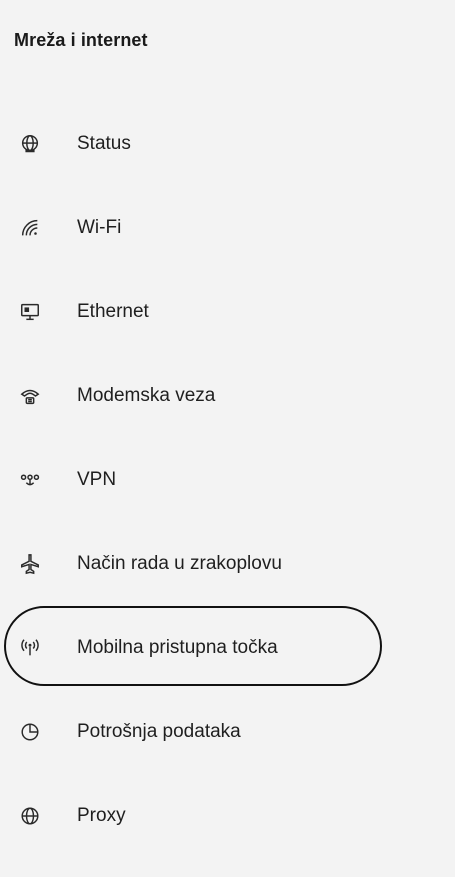 The width and height of the screenshot is (455, 877). I want to click on nav-item-label: Ethernet, so click(113, 311).